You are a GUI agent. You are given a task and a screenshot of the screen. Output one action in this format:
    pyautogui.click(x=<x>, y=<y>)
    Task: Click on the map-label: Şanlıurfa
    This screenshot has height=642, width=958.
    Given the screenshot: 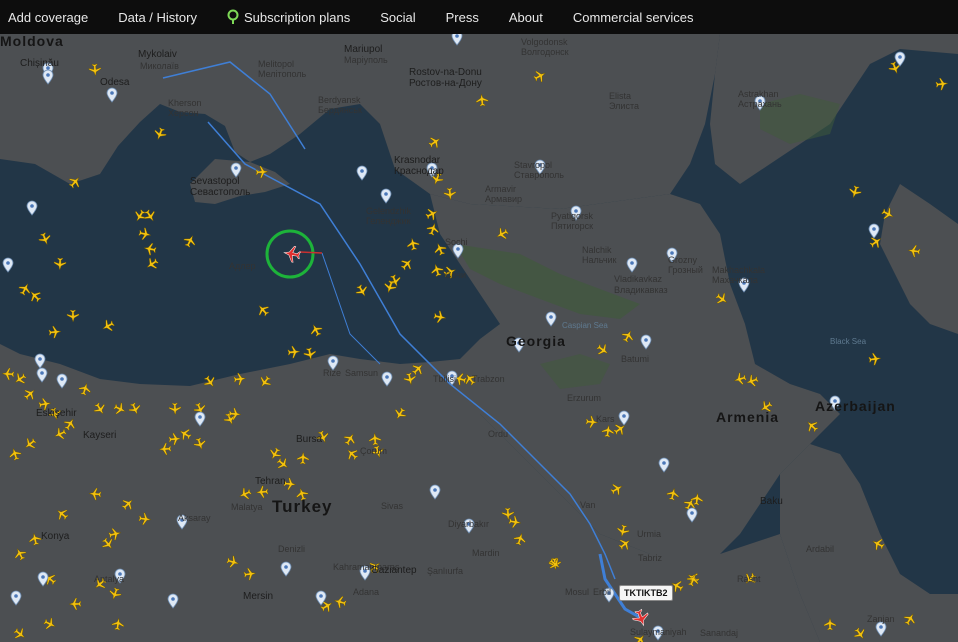 What is the action you would take?
    pyautogui.click(x=445, y=571)
    